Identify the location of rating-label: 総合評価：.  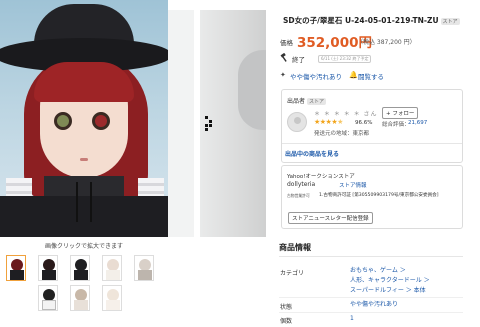
(396, 125).